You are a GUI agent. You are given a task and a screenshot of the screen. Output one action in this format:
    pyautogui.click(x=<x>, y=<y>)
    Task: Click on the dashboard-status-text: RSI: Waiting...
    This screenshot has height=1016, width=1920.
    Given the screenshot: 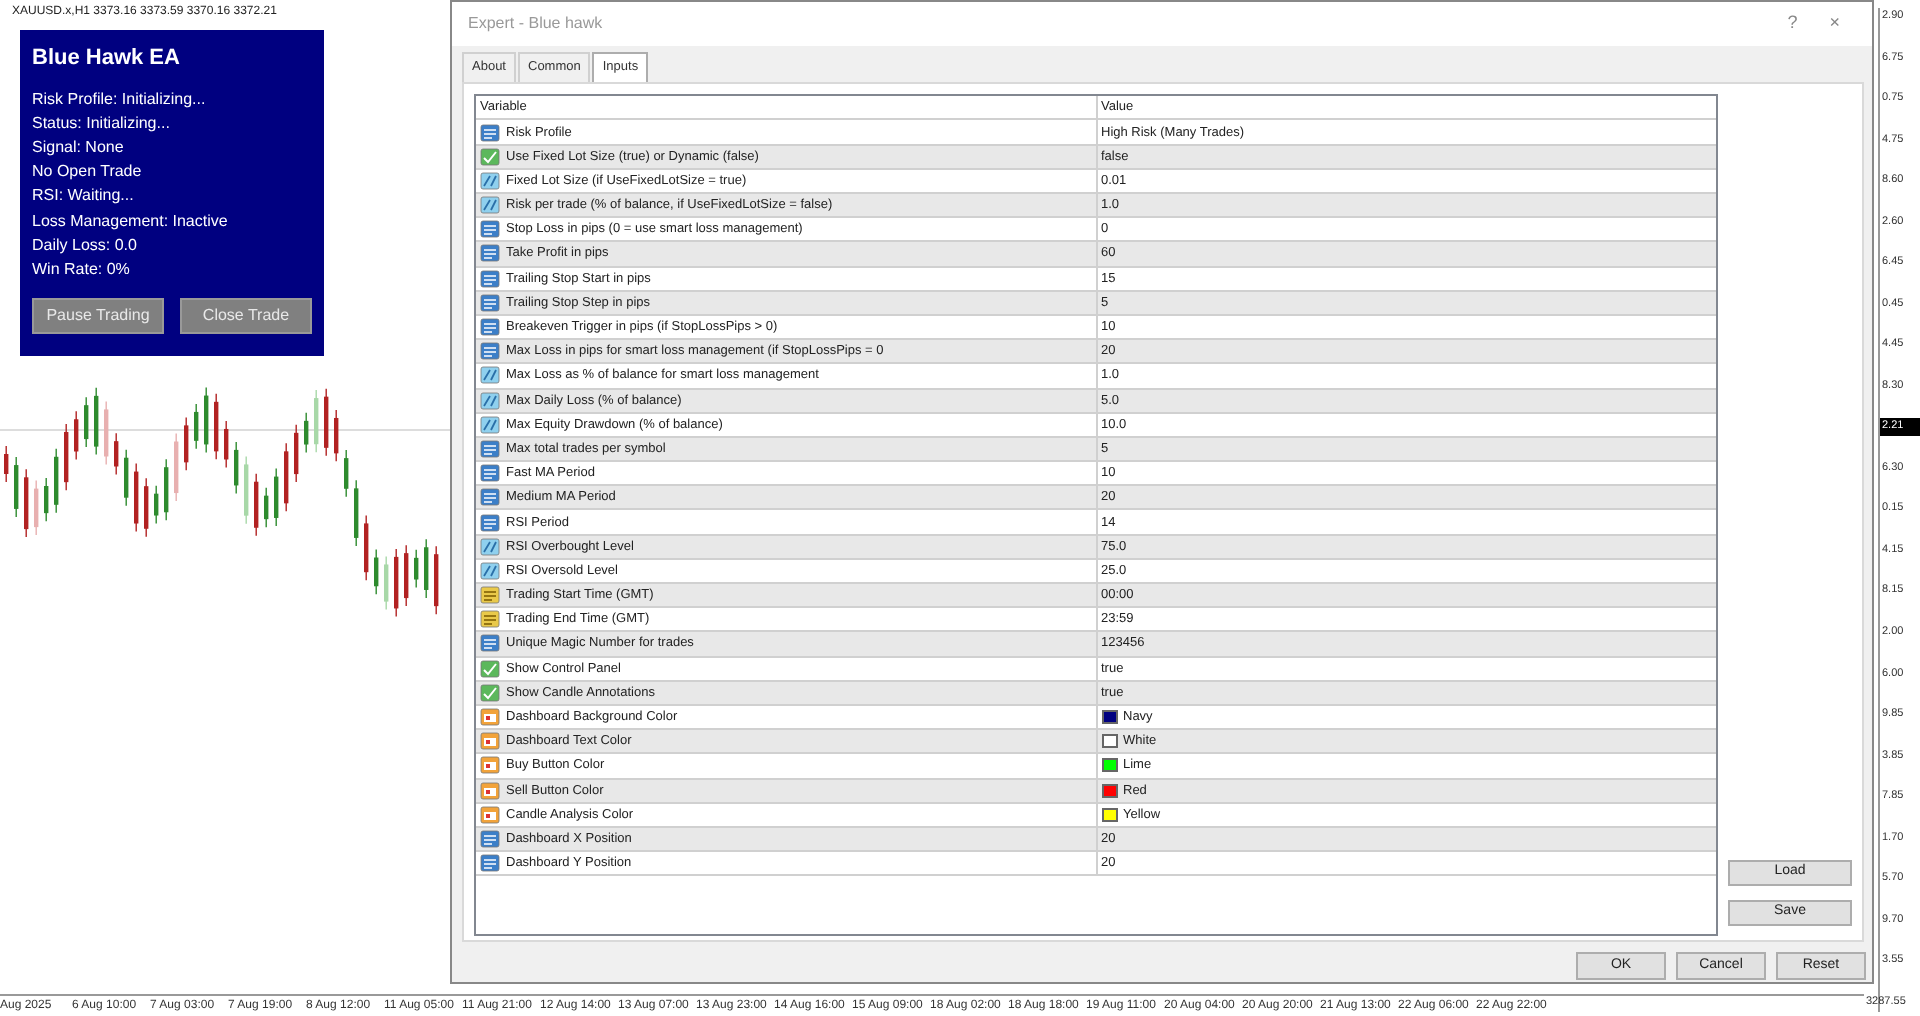 What is the action you would take?
    pyautogui.click(x=84, y=196)
    